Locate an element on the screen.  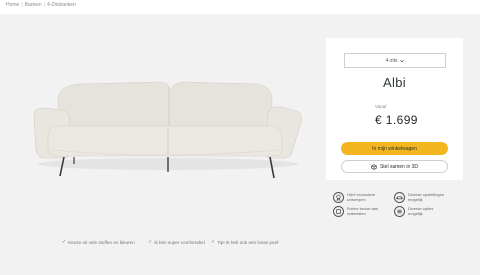
feature-exclusive-designs: H&H exclusieve ontwerpen is located at coordinates (360, 197).